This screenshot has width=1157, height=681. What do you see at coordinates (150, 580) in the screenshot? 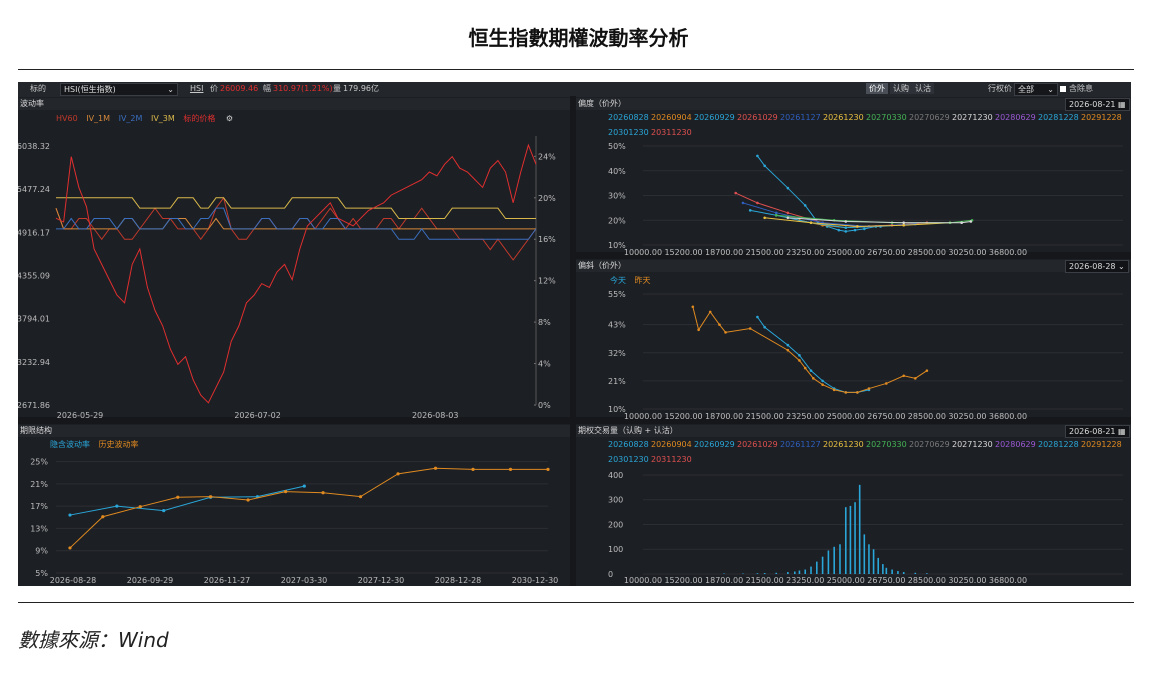
I see `term-x-tick: 2026-09-29` at bounding box center [150, 580].